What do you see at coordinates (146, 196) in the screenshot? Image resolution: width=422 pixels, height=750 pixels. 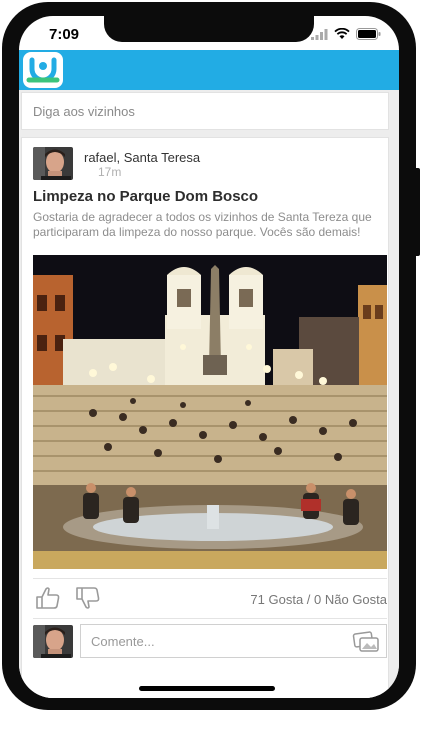 I see `post-title: Limpeza no Parque Dom Bosco` at bounding box center [146, 196].